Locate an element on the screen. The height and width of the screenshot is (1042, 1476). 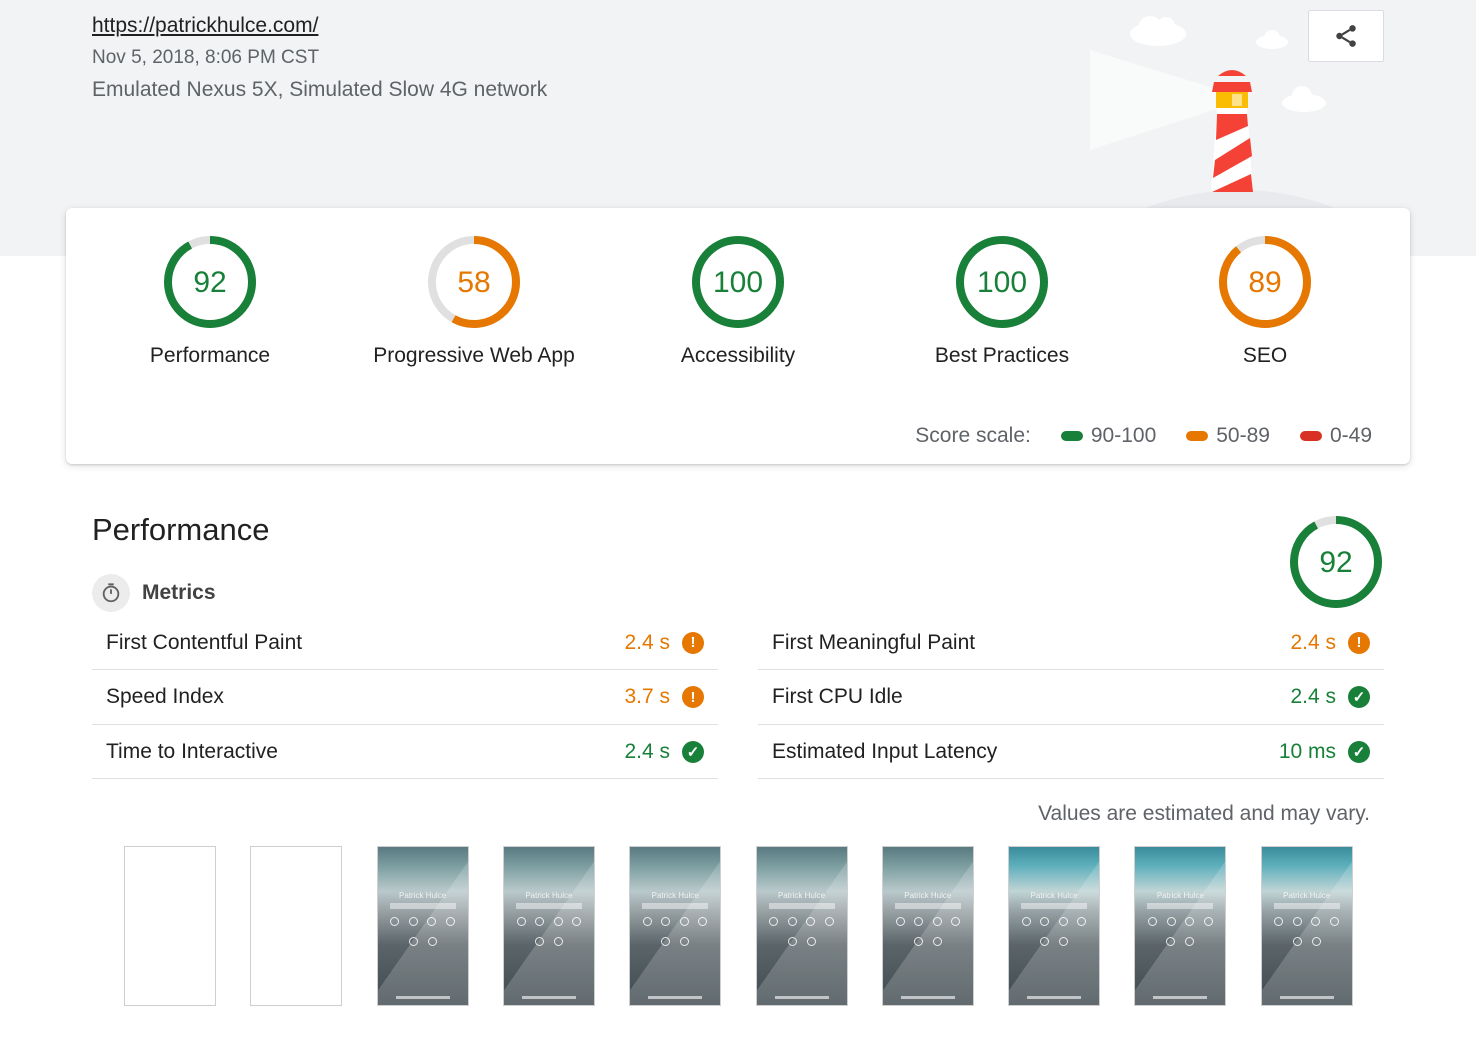
average-range-label: 50-89 is located at coordinates (1243, 435).